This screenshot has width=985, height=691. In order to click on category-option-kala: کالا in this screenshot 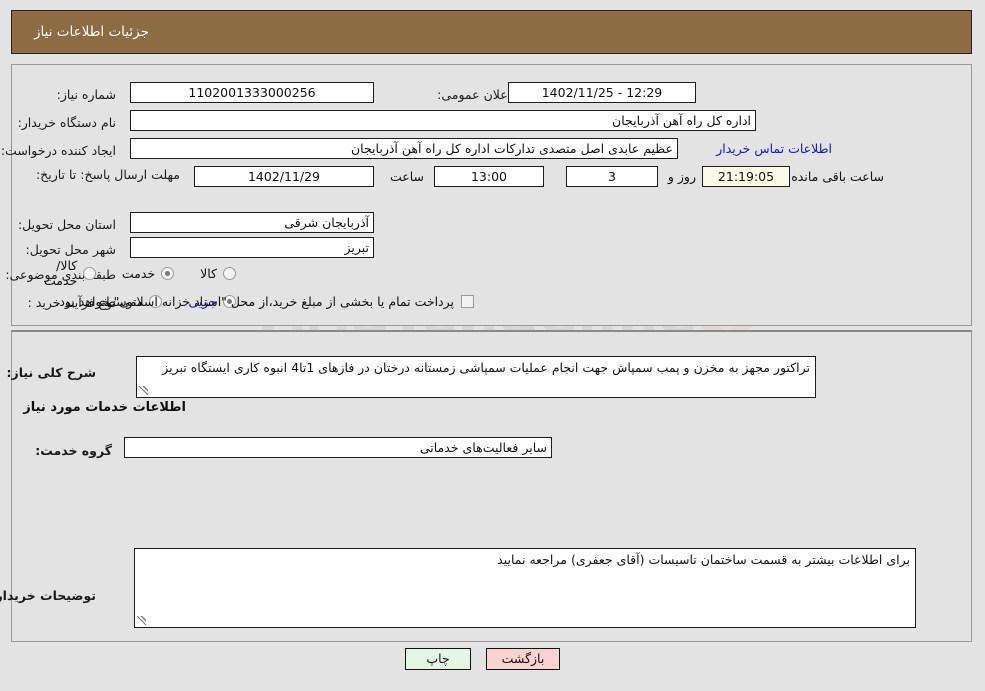, I will do `click(219, 273)`.